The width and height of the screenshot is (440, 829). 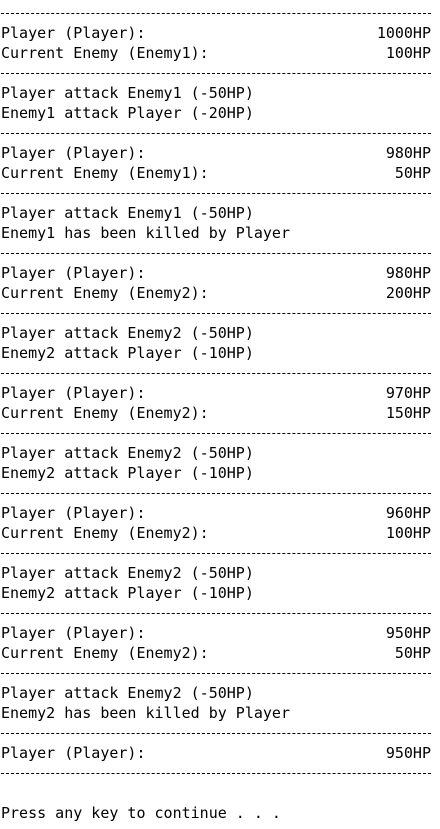 What do you see at coordinates (216, 653) in the screenshot?
I see `status-row: Current Enemy (Enemy2): 50HP` at bounding box center [216, 653].